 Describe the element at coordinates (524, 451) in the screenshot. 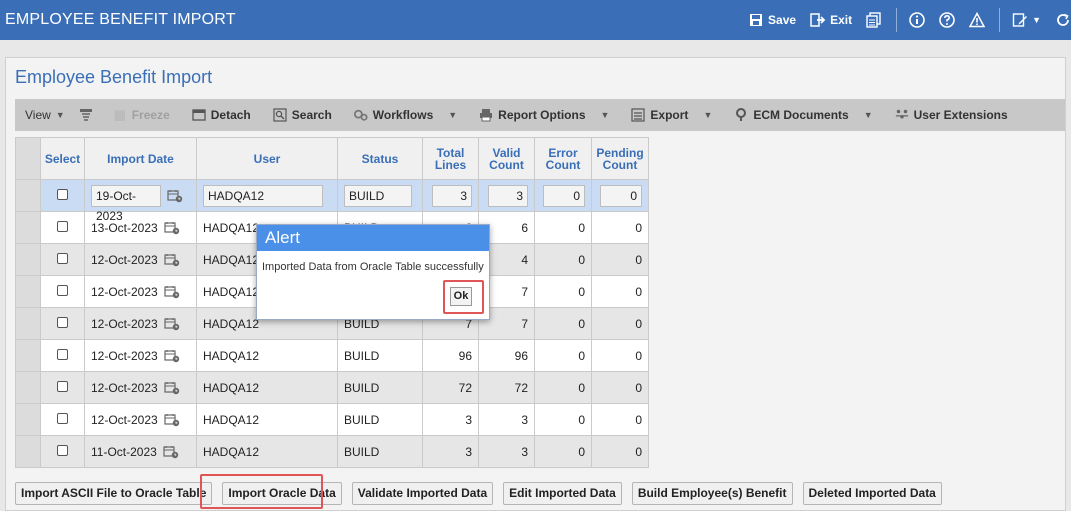

I see `valid-value: 3` at that location.